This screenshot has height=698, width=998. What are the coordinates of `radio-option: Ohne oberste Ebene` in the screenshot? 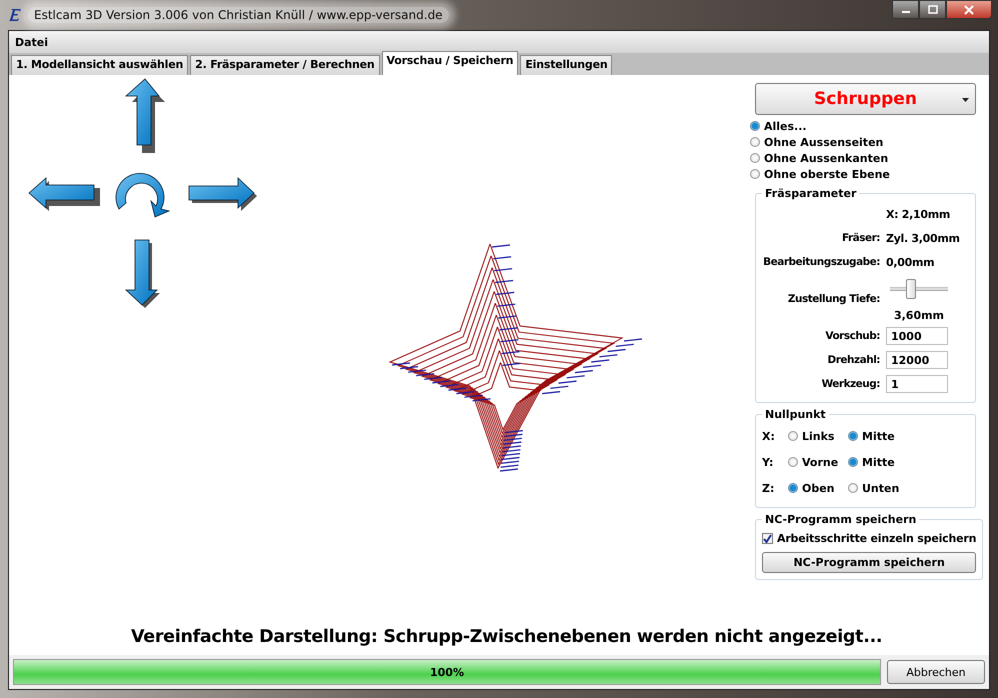 It's located at (863, 174).